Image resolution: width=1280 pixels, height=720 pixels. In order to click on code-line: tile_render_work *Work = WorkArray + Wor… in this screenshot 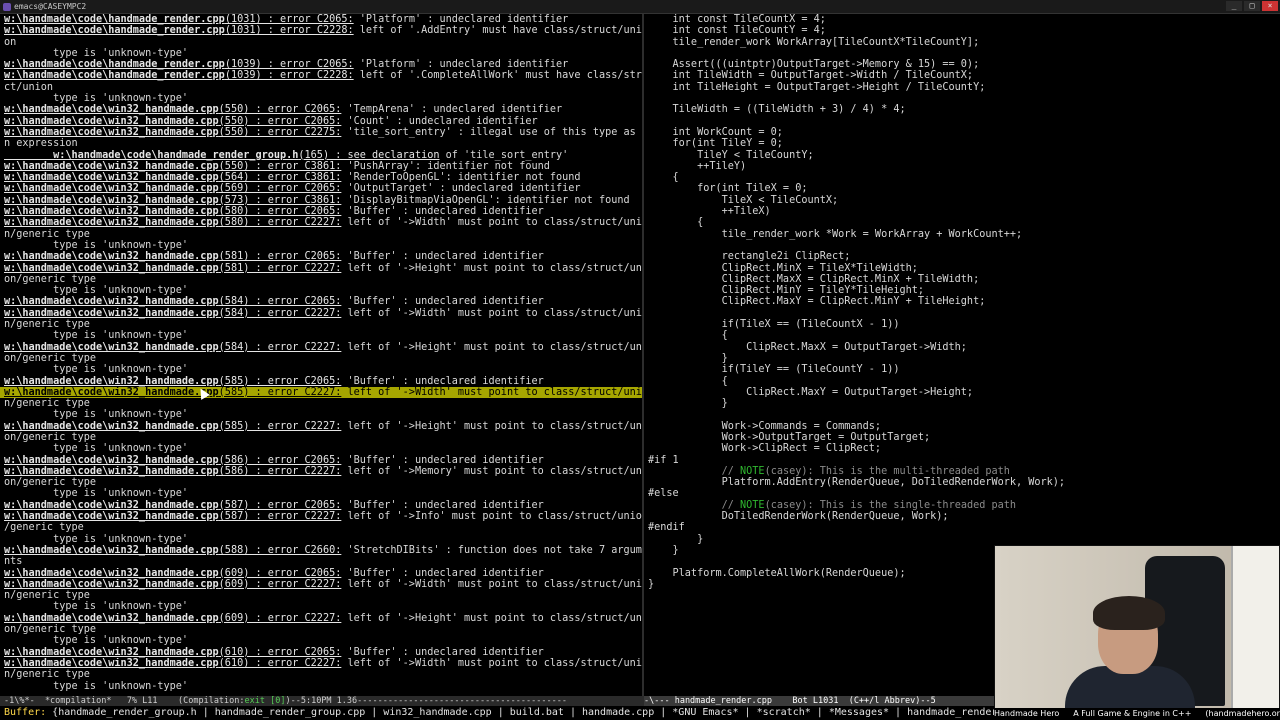, I will do `click(962, 234)`.